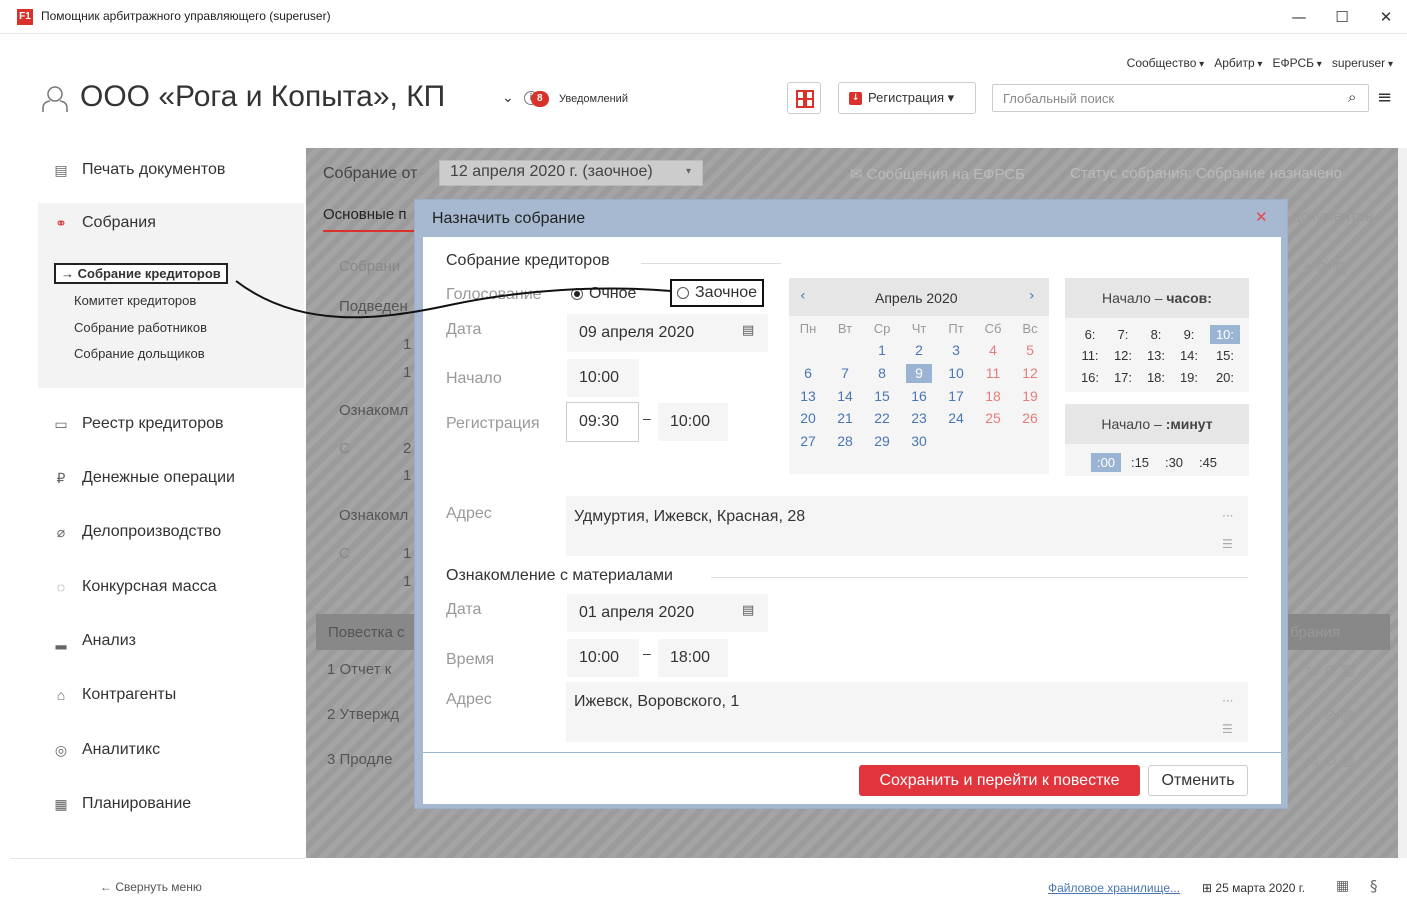 The image size is (1407, 909). I want to click on sidebar-item-money: ₽ Денежные операции, so click(171, 478).